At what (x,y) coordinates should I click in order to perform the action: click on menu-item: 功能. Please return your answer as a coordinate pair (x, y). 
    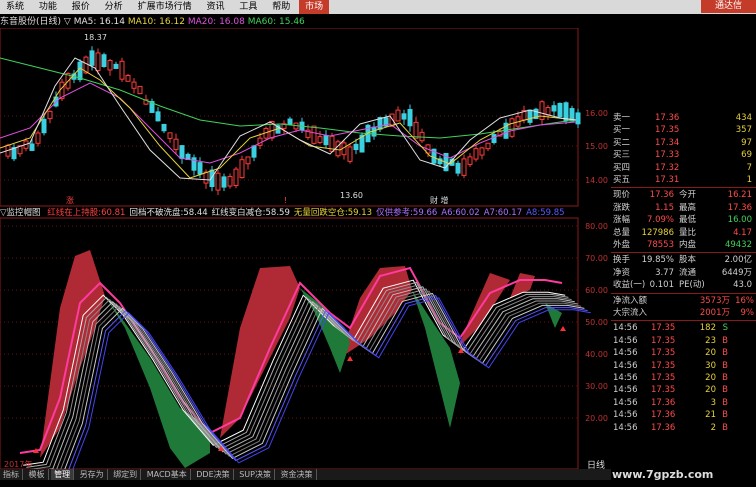
    Looking at the image, I should click on (48, 7).